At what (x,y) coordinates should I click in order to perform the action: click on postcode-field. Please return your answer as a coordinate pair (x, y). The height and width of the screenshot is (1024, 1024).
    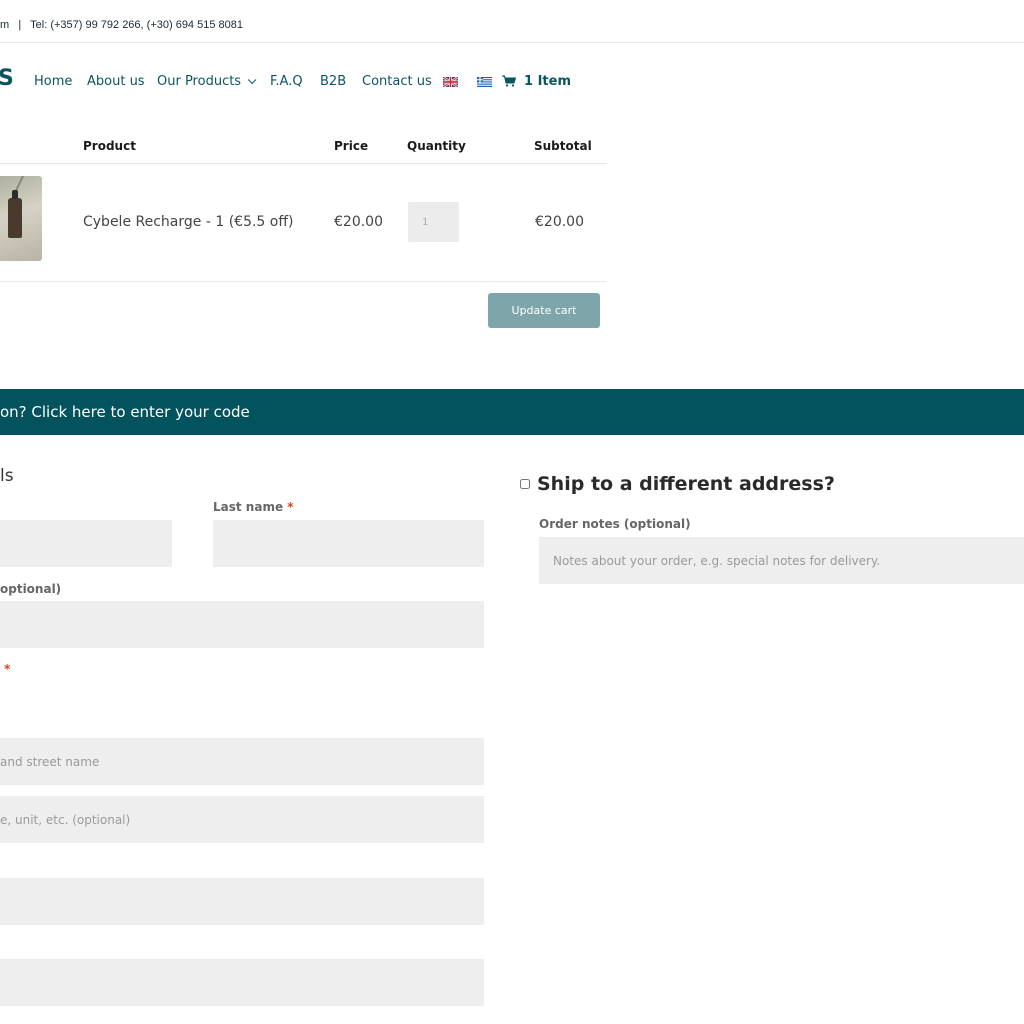
    Looking at the image, I should click on (242, 982).